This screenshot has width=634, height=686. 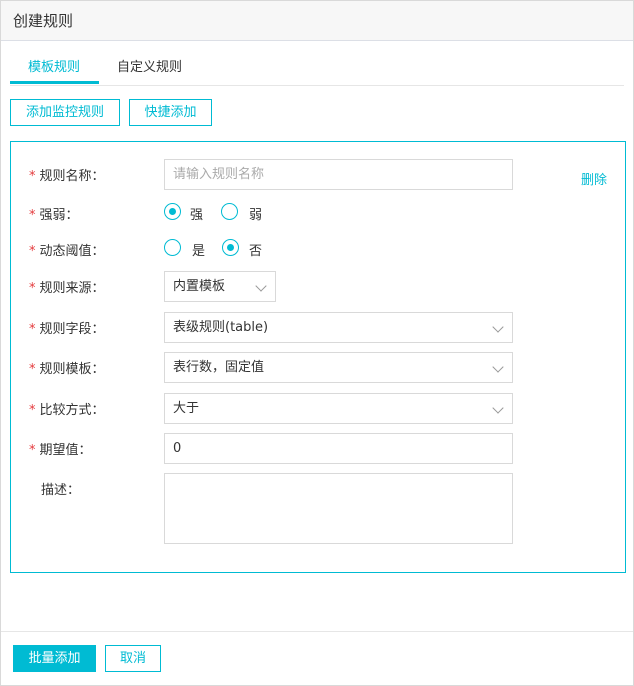 I want to click on delete-rule-link: 删除, so click(x=594, y=178).